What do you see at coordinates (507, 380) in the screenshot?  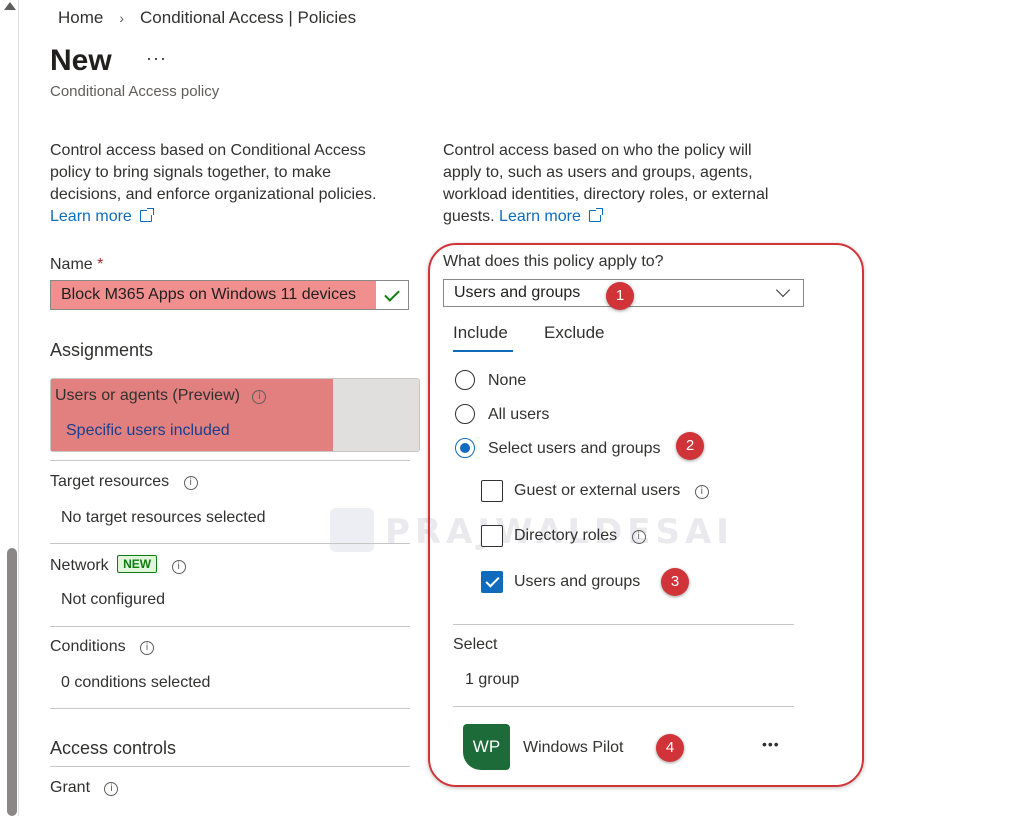 I see `radio-none-label: None` at bounding box center [507, 380].